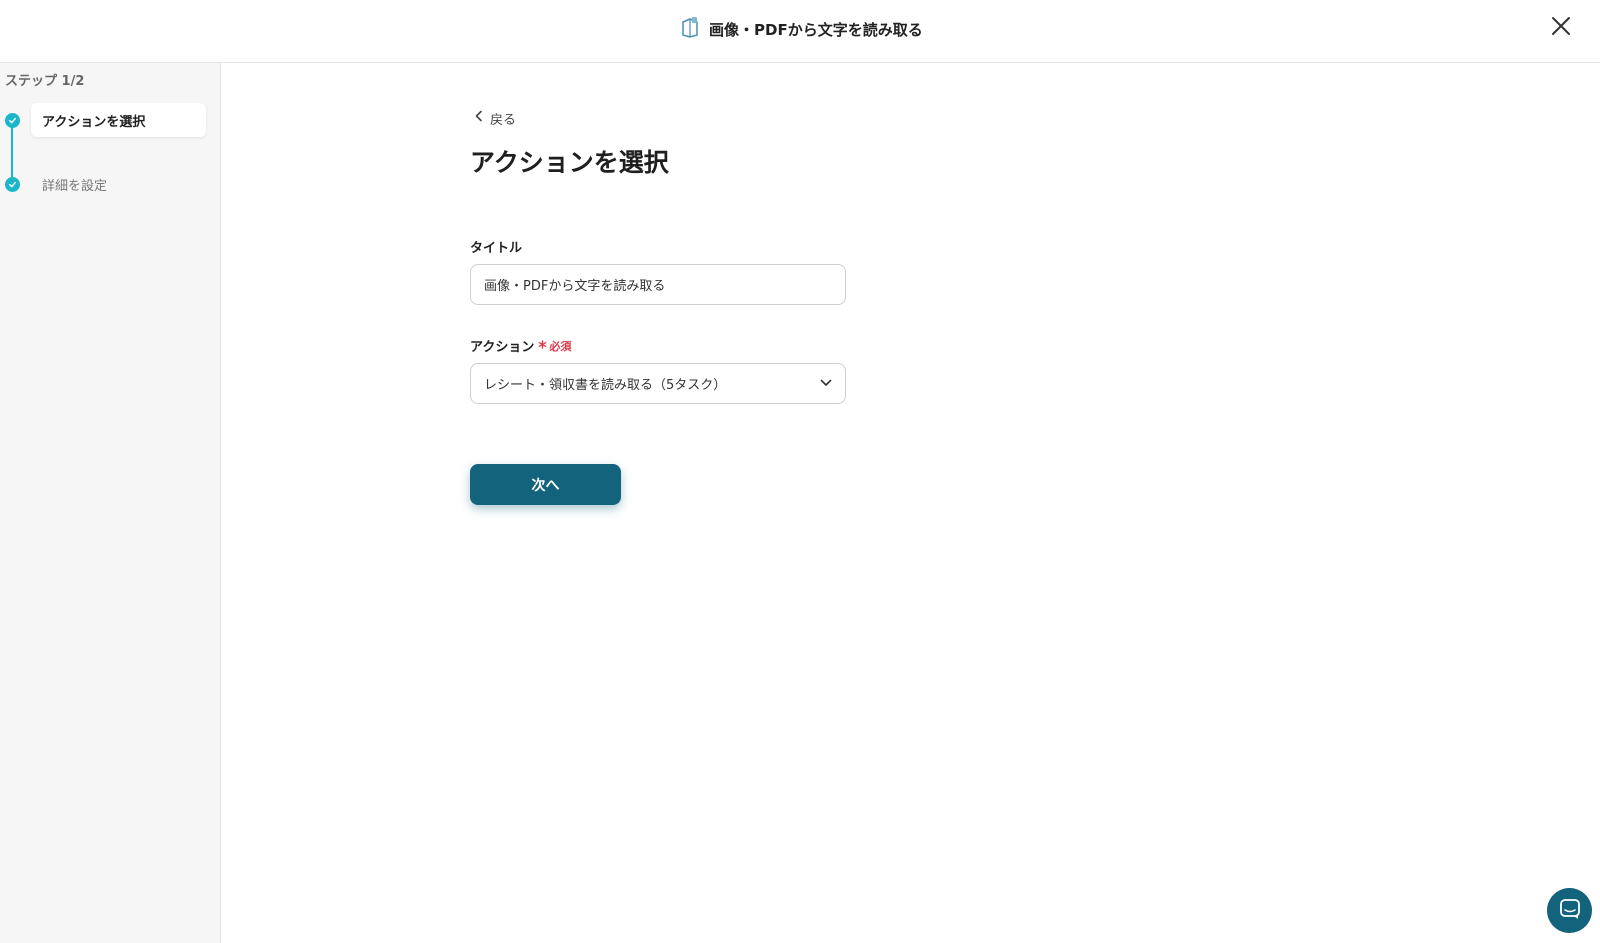 The image size is (1600, 943). I want to click on close-button, so click(1561, 28).